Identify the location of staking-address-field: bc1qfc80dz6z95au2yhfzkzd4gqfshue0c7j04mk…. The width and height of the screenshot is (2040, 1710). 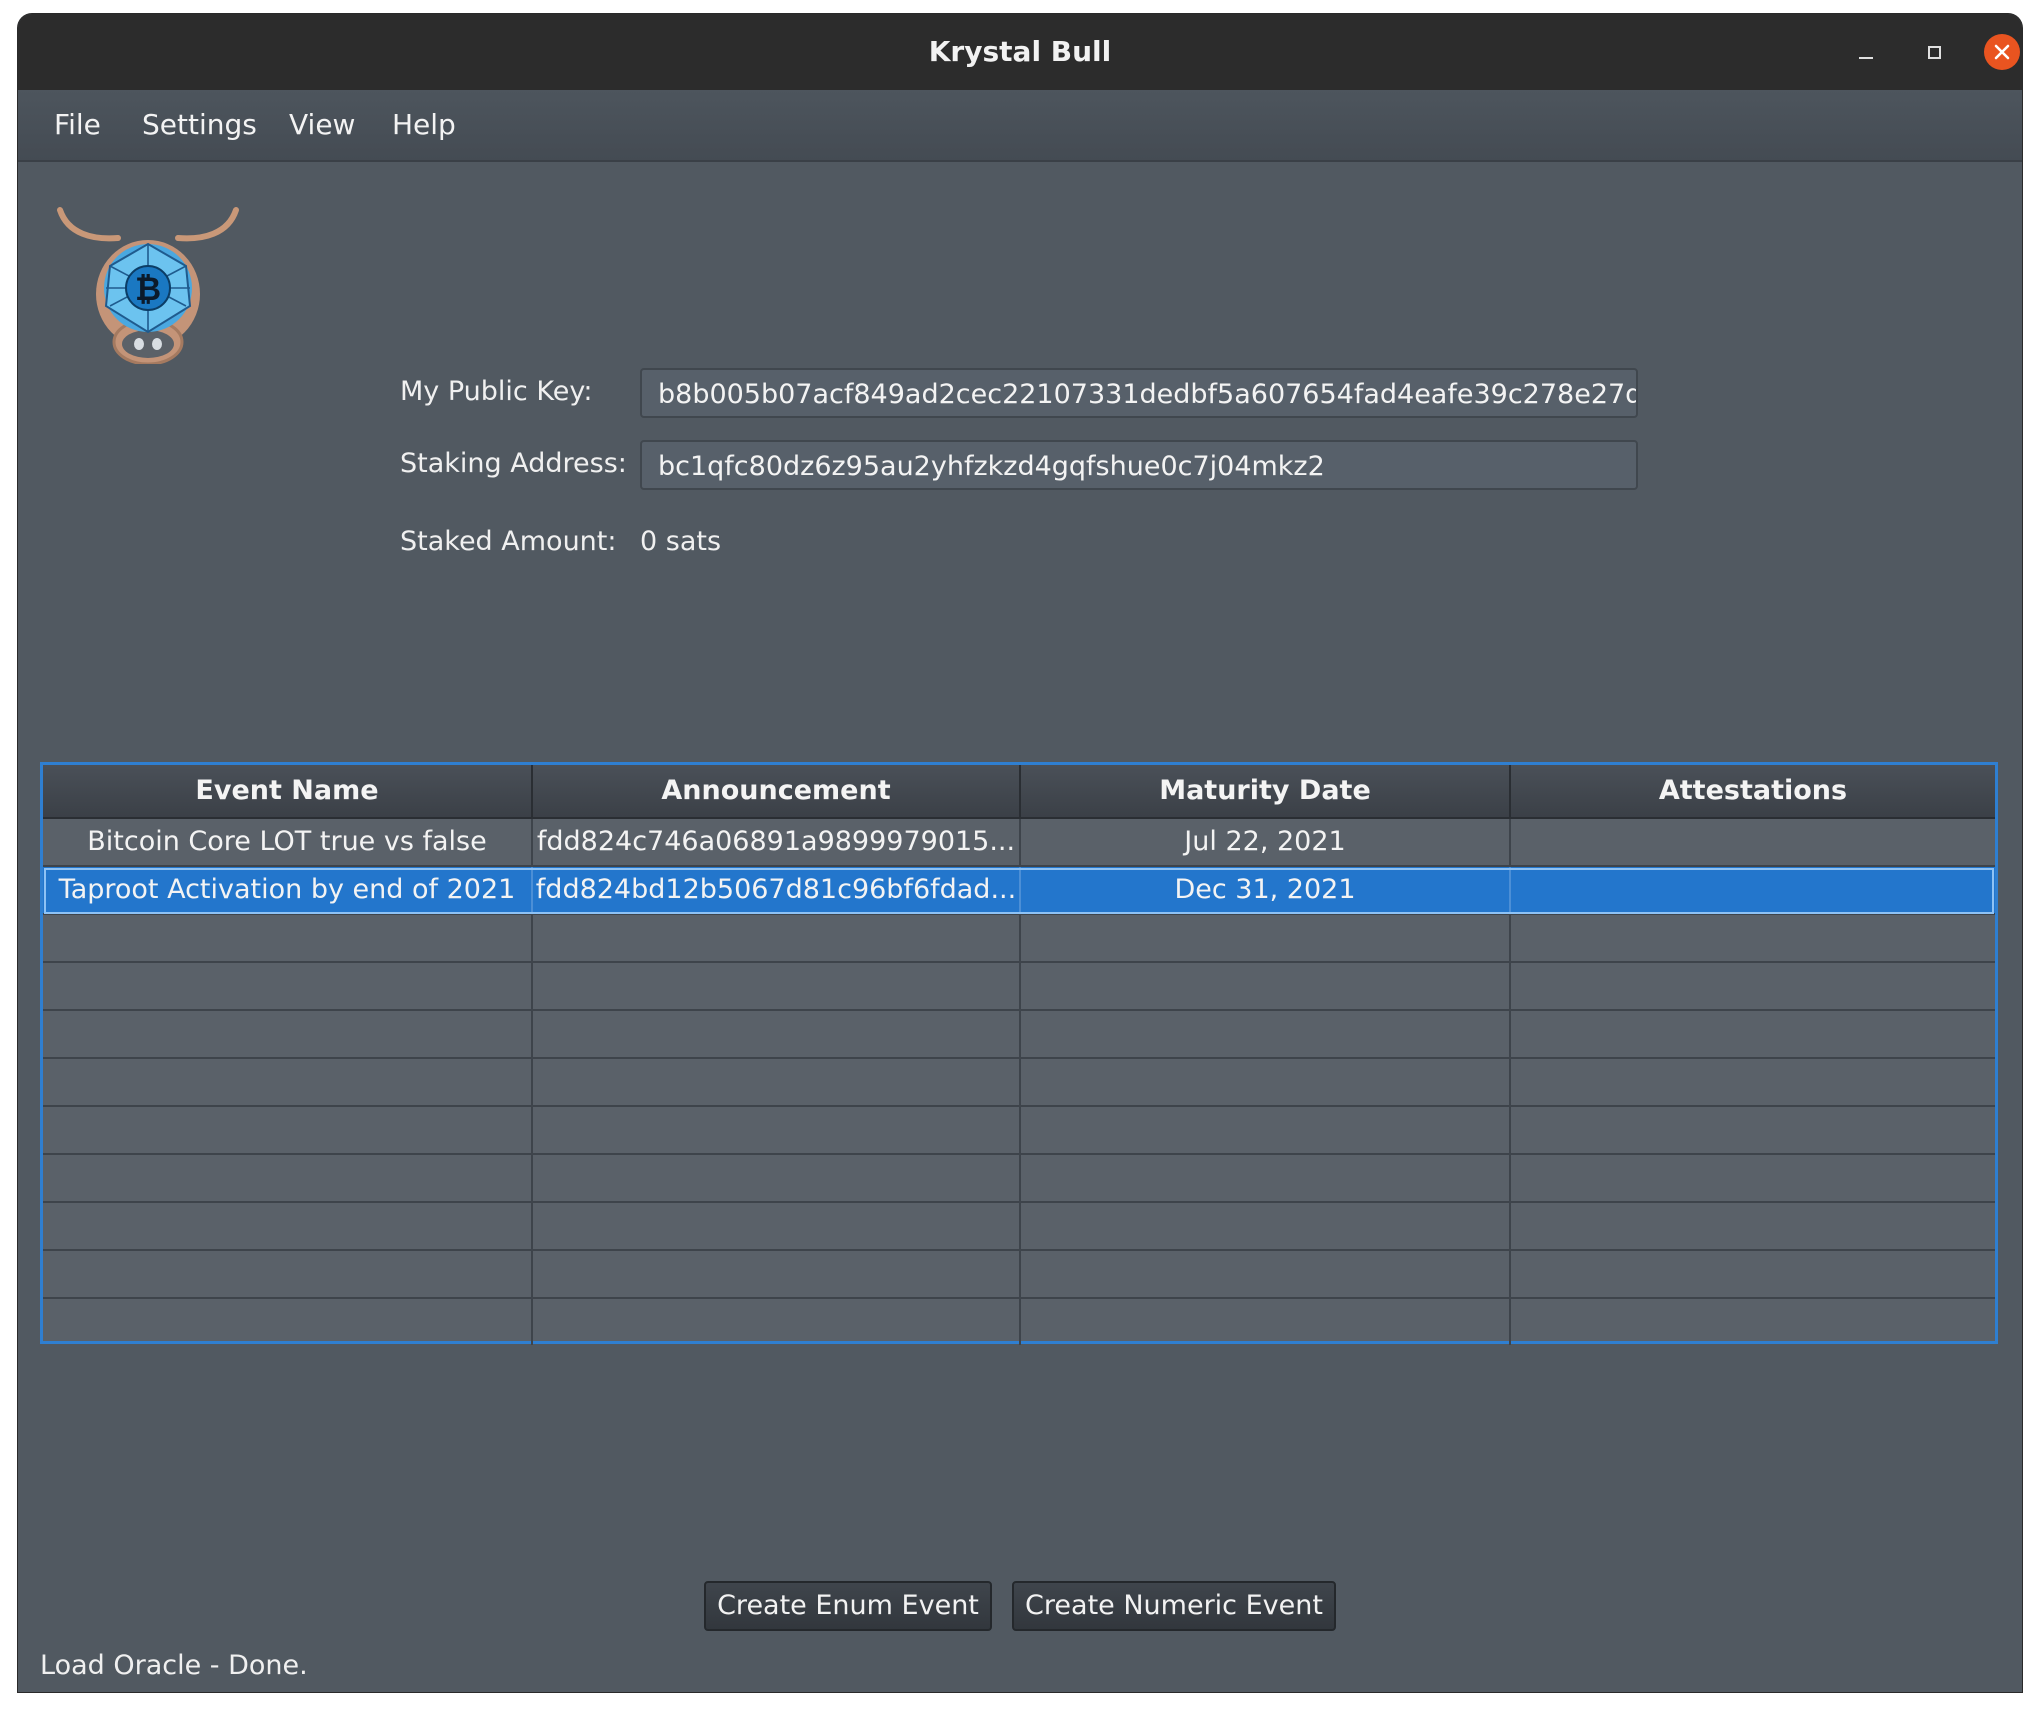
(1139, 465).